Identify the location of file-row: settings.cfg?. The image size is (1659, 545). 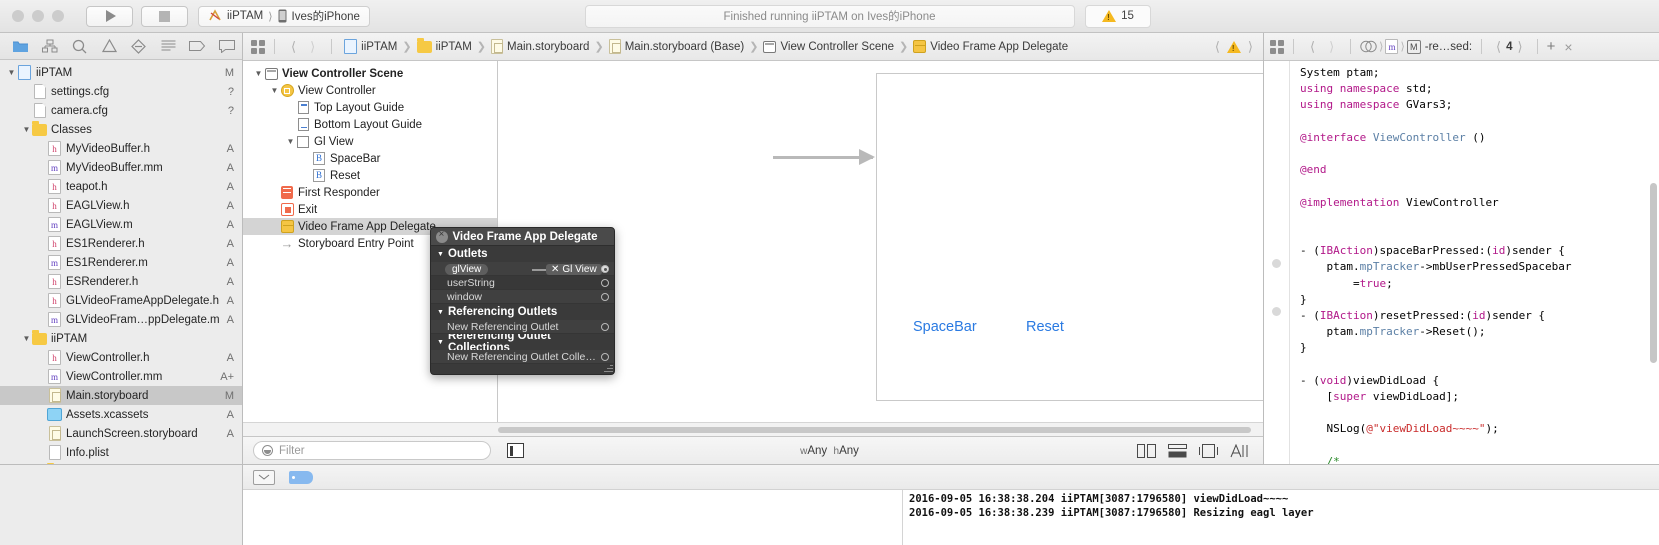
(121, 91).